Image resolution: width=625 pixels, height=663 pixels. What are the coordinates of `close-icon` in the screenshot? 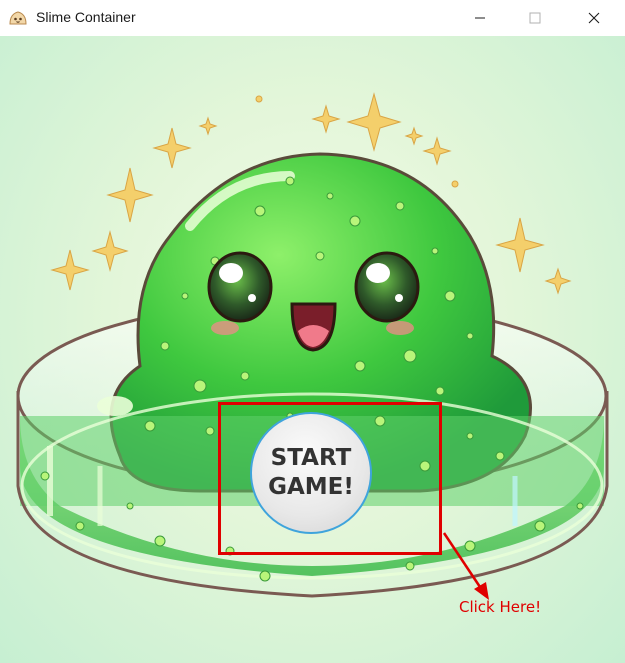 It's located at (594, 18).